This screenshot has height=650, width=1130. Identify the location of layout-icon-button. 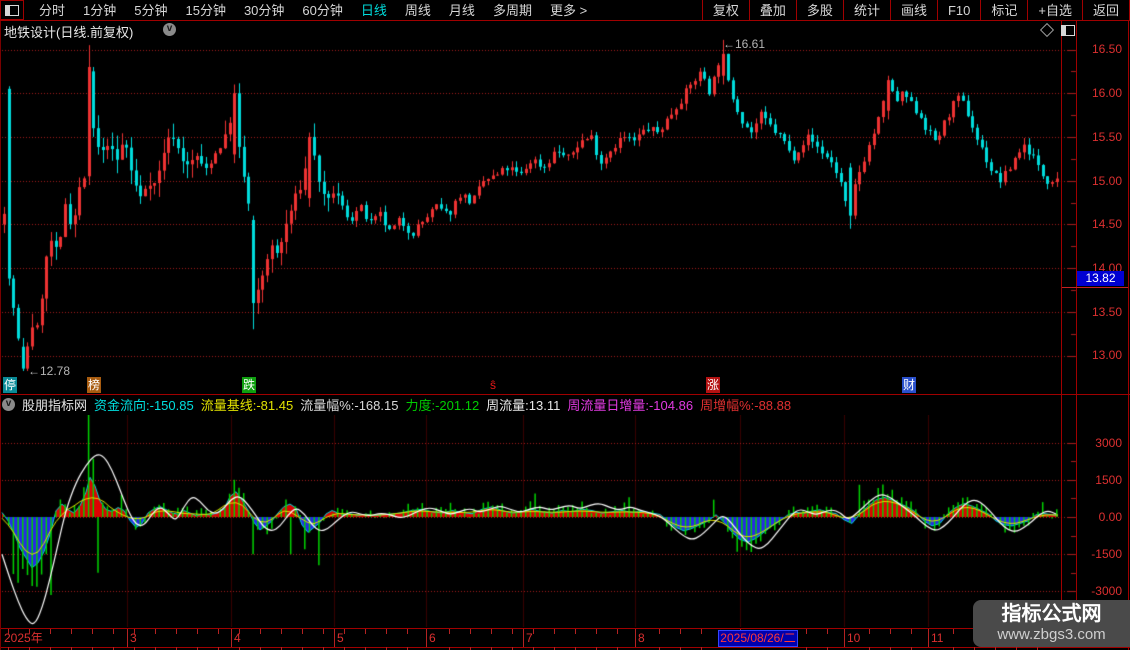
(12, 10).